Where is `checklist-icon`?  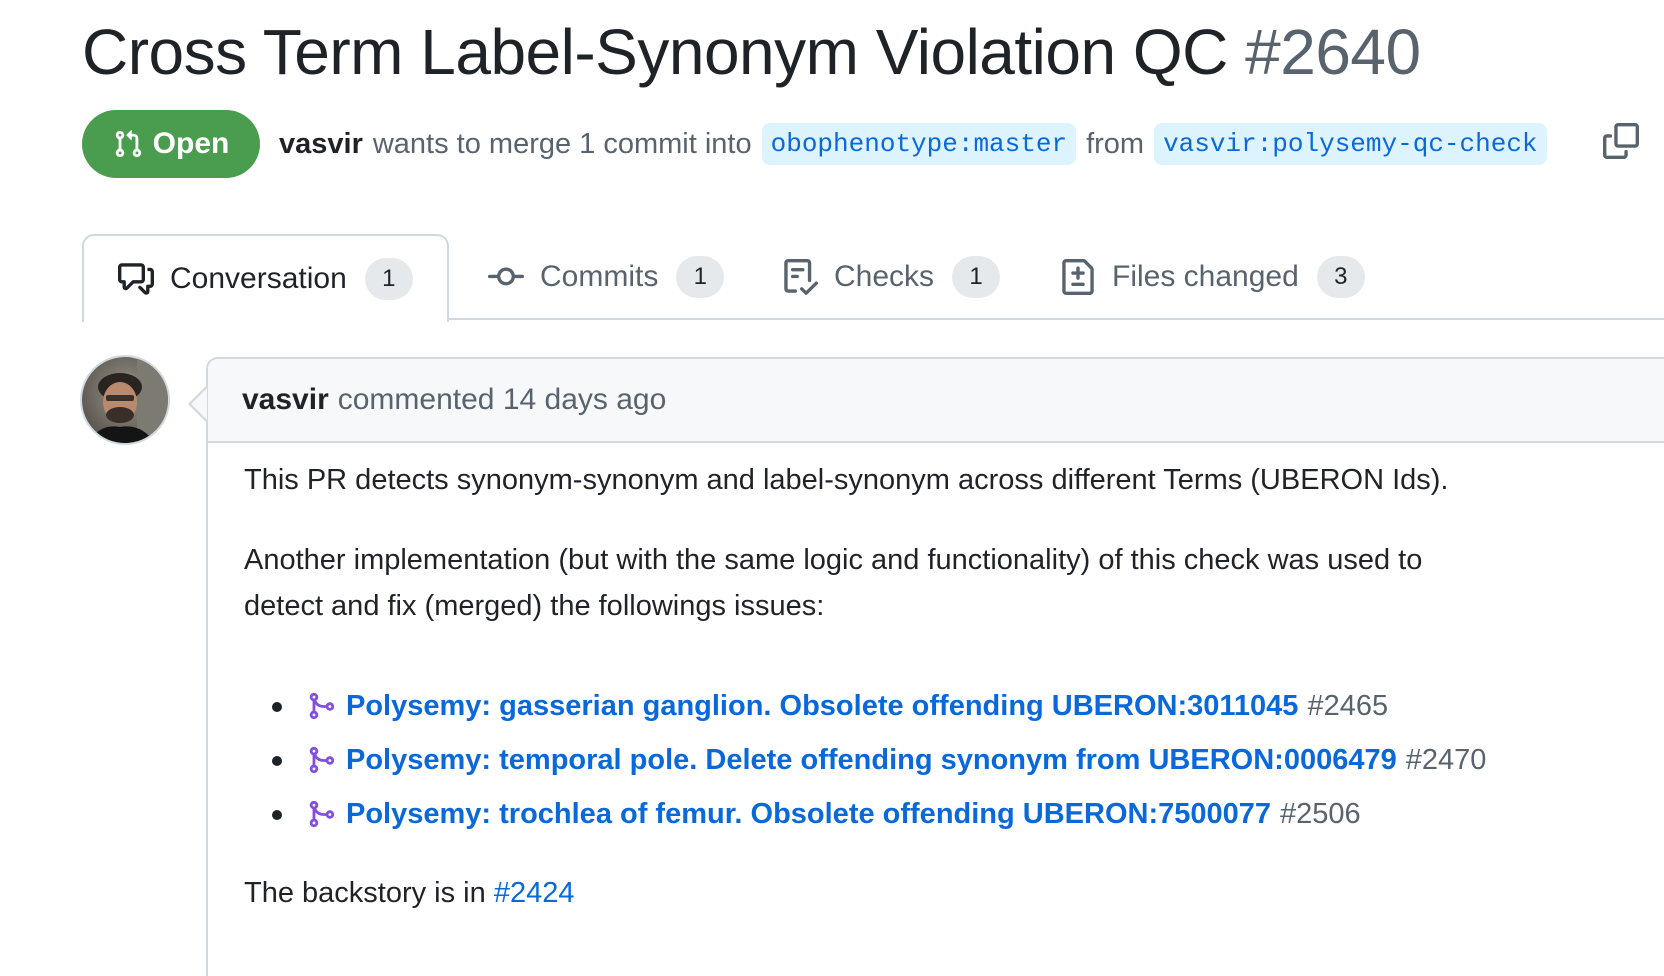 checklist-icon is located at coordinates (801, 277).